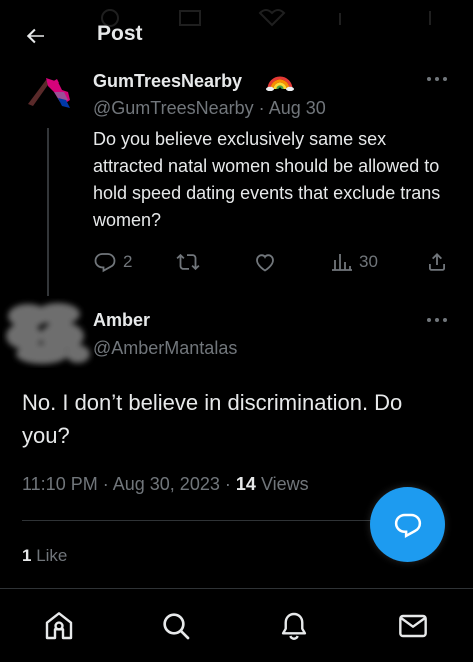 The height and width of the screenshot is (662, 473). I want to click on analytics-icon, so click(342, 262).